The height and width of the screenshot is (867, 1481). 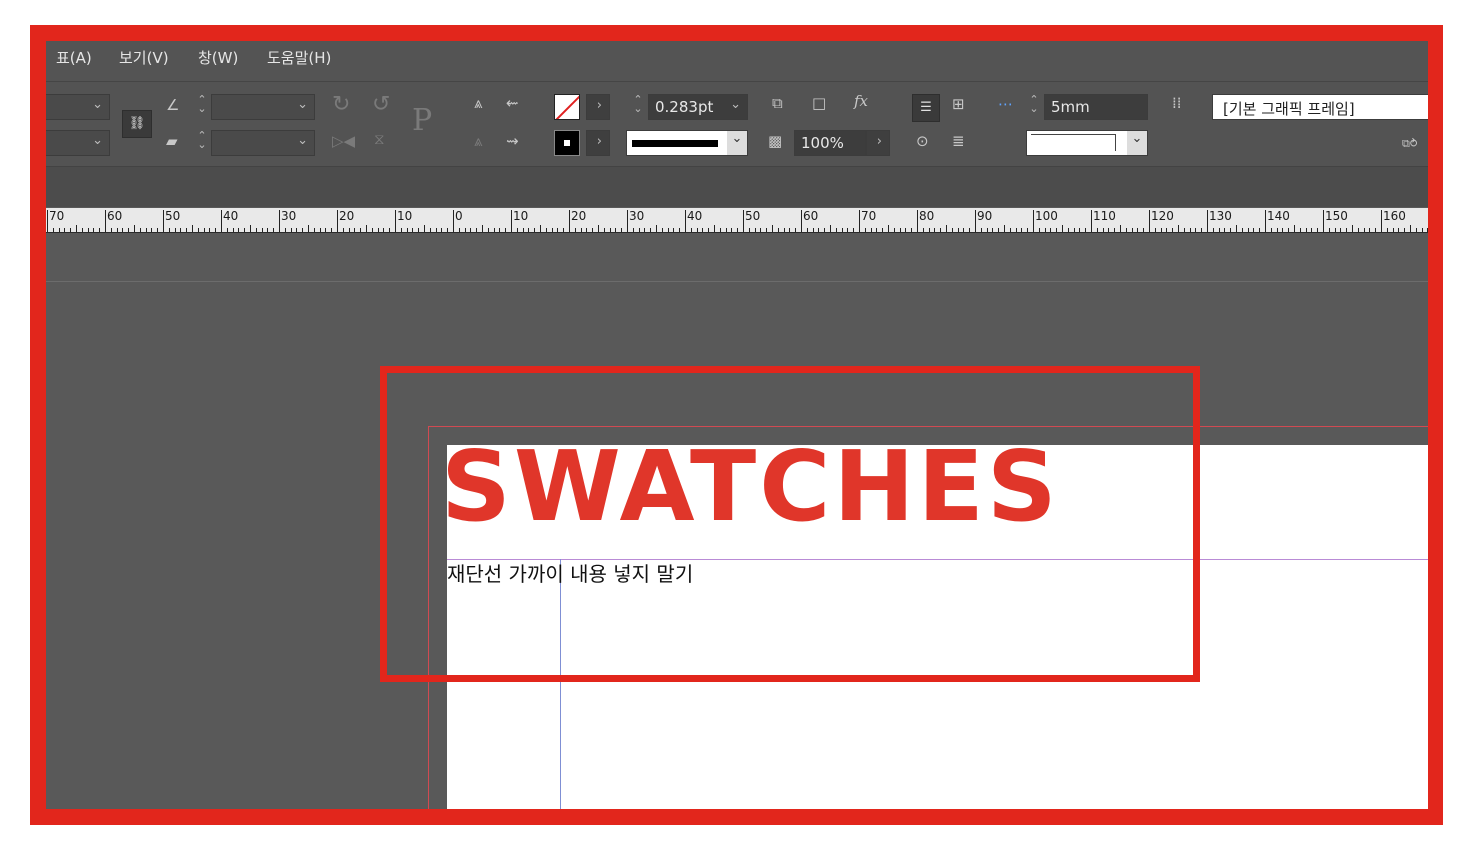 I want to click on opacity-field: 100%, so click(x=830, y=143).